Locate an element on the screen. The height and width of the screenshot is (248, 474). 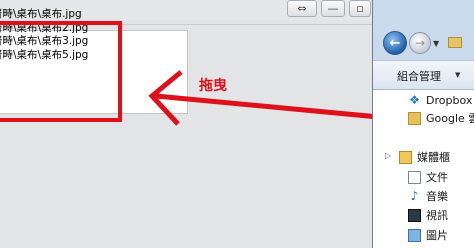
navigation-bar: ← → ▼ is located at coordinates (423, 43).